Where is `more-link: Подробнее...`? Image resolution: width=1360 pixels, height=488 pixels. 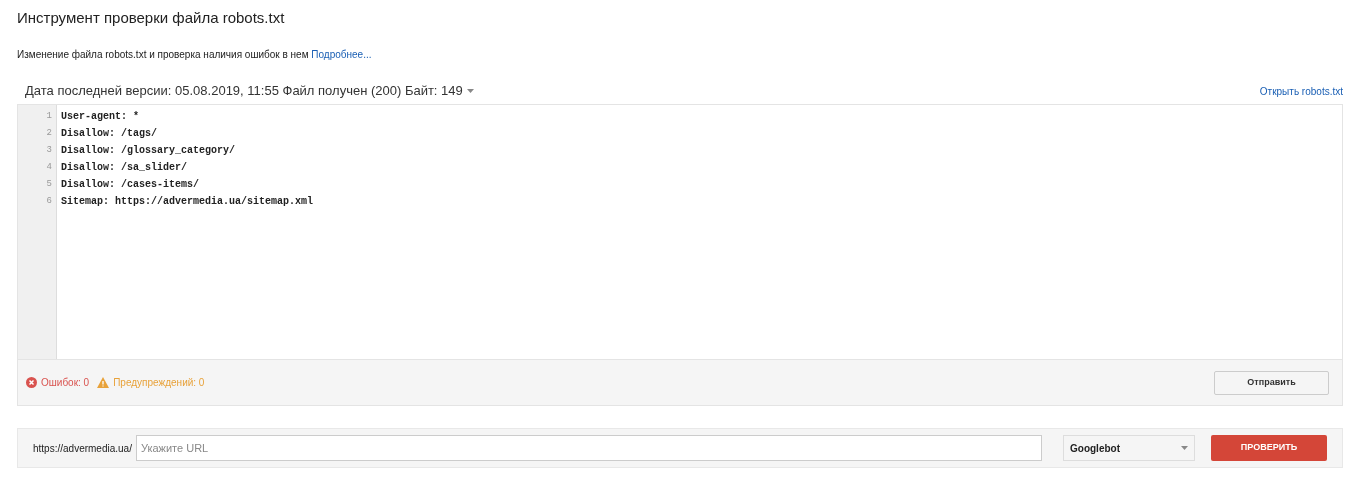
more-link: Подробнее... is located at coordinates (341, 54).